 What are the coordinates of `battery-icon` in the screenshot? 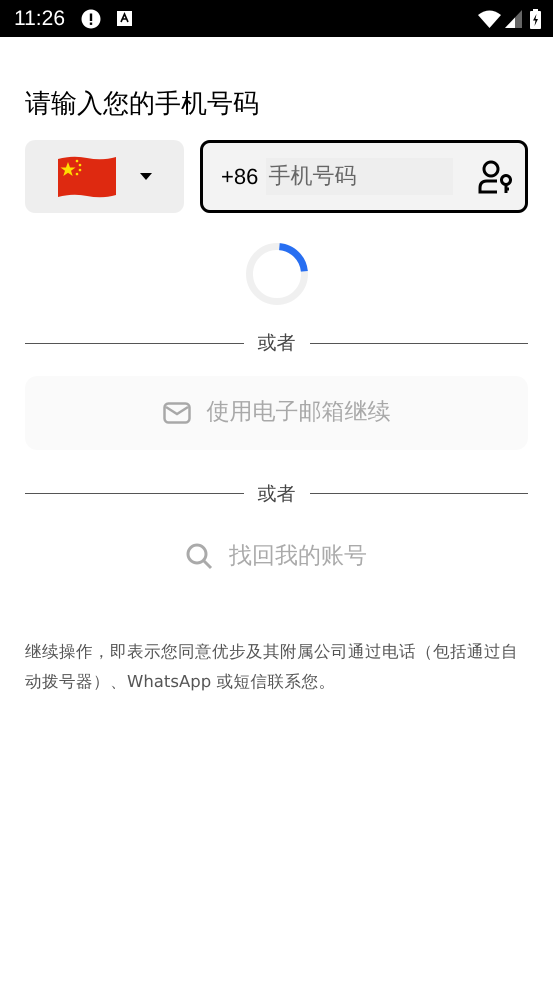 It's located at (535, 18).